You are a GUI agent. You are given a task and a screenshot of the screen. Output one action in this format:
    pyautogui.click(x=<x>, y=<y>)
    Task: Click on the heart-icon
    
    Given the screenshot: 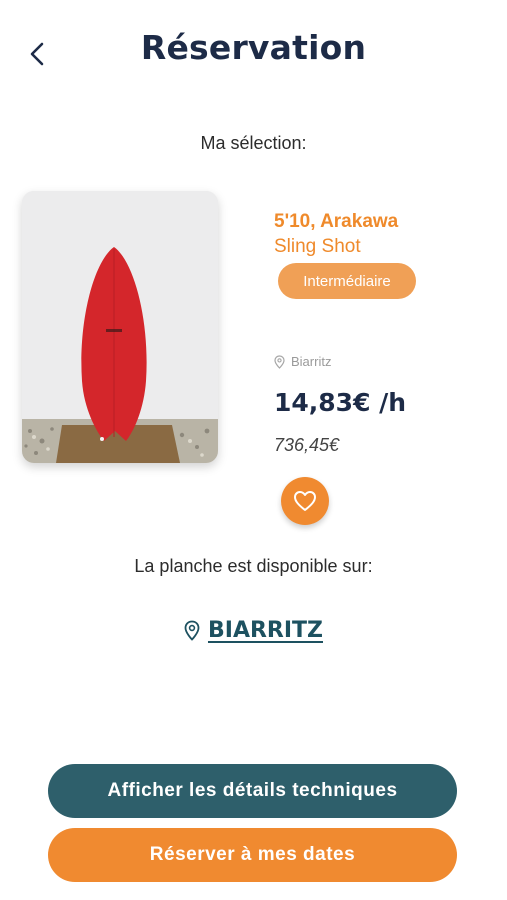 What is the action you would take?
    pyautogui.click(x=305, y=501)
    